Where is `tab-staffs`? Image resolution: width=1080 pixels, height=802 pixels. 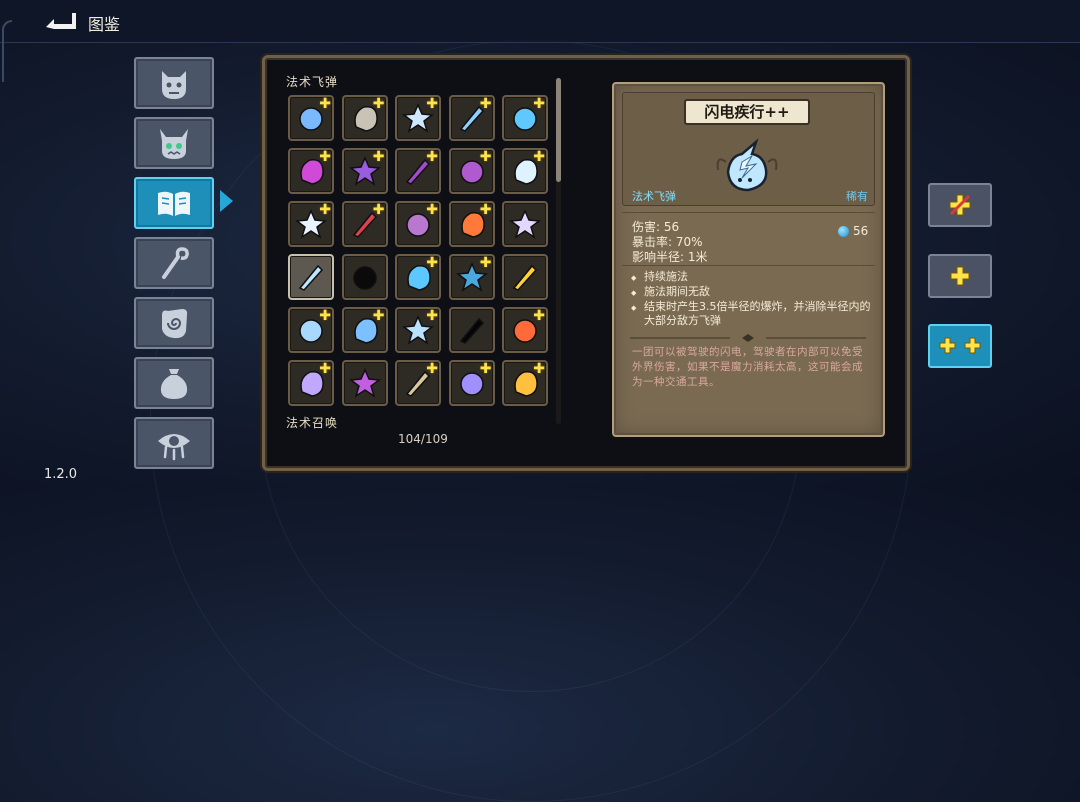 tab-staffs is located at coordinates (174, 263).